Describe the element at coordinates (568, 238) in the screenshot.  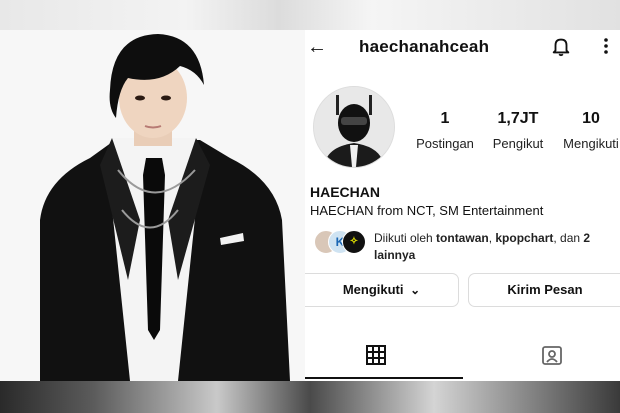
I see `followed-by-joiner: , dan` at that location.